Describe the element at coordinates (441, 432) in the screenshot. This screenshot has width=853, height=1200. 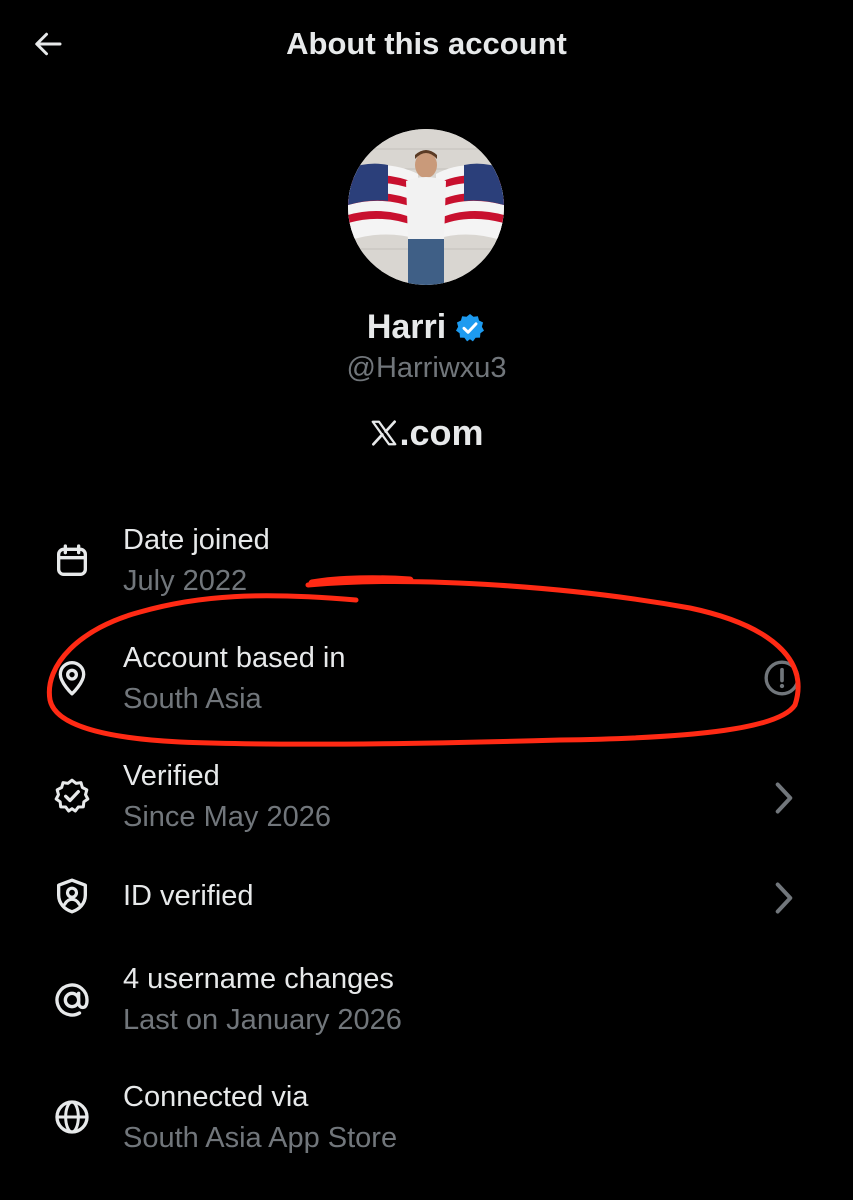
I see `site-text: .com` at that location.